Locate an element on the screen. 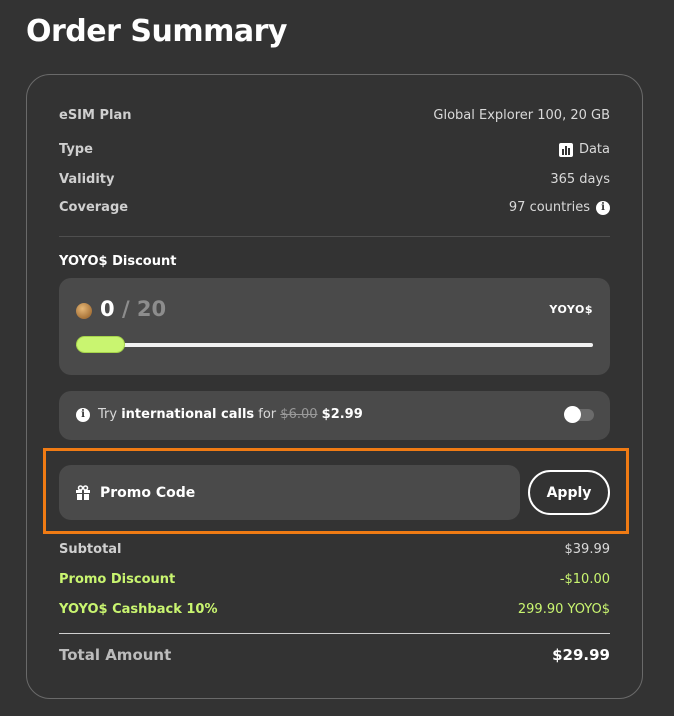 The image size is (674, 716). subtotal-label: Subtotal is located at coordinates (90, 549).